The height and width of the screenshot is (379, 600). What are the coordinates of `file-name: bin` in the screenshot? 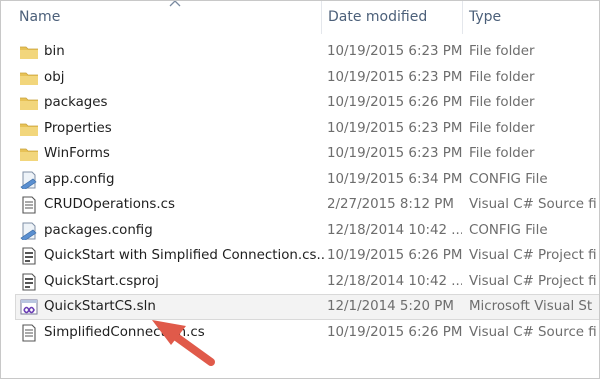 It's located at (54, 51).